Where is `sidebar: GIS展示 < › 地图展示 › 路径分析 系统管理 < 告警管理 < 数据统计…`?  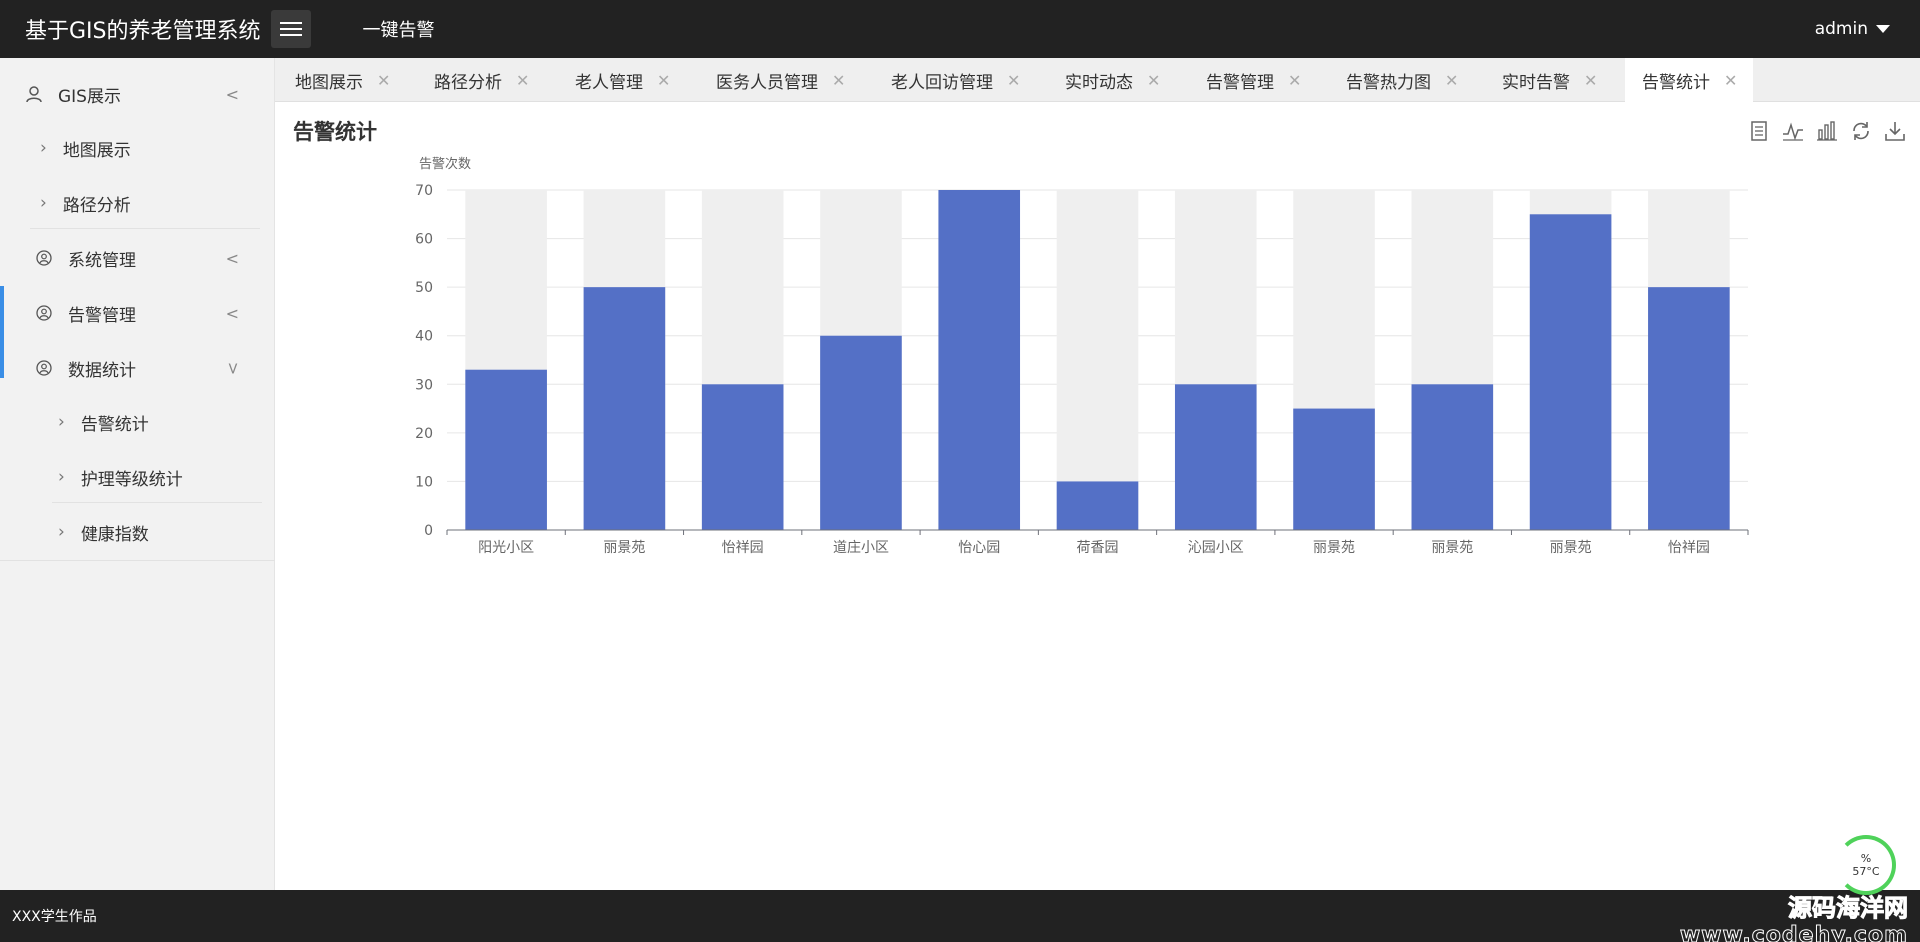
sidebar: GIS展示 < › 地图展示 › 路径分析 系统管理 < 告警管理 < 数据统计… is located at coordinates (137, 474).